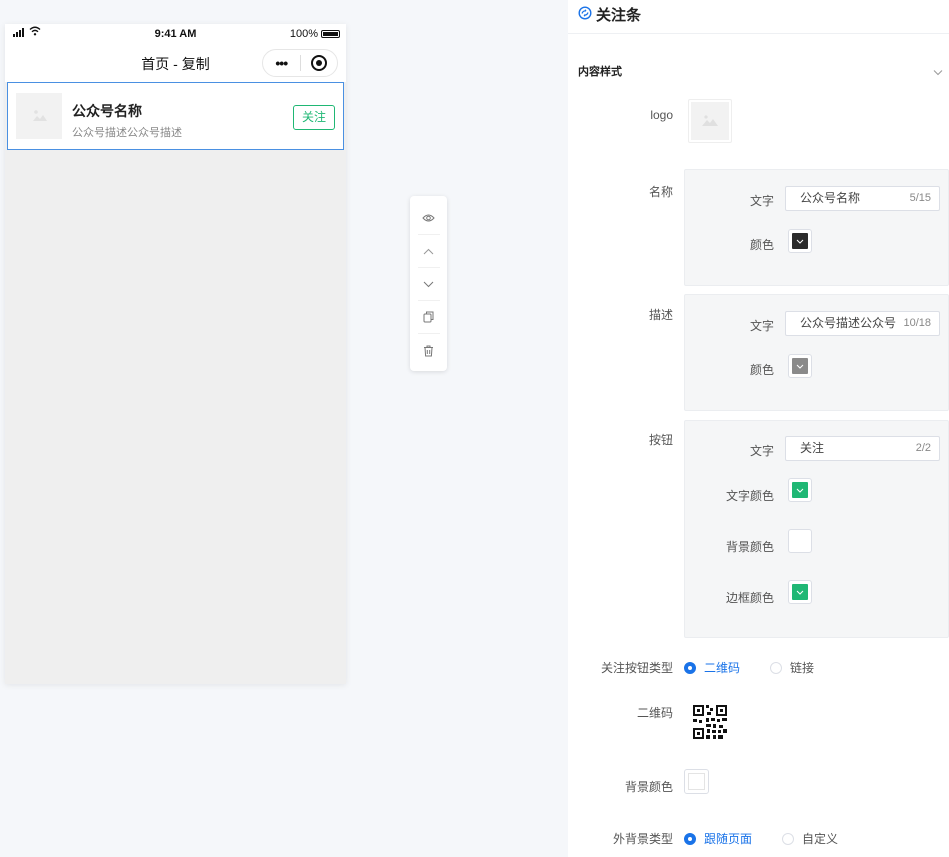  Describe the element at coordinates (660, 315) in the screenshot. I see `description-label: 描述` at that location.